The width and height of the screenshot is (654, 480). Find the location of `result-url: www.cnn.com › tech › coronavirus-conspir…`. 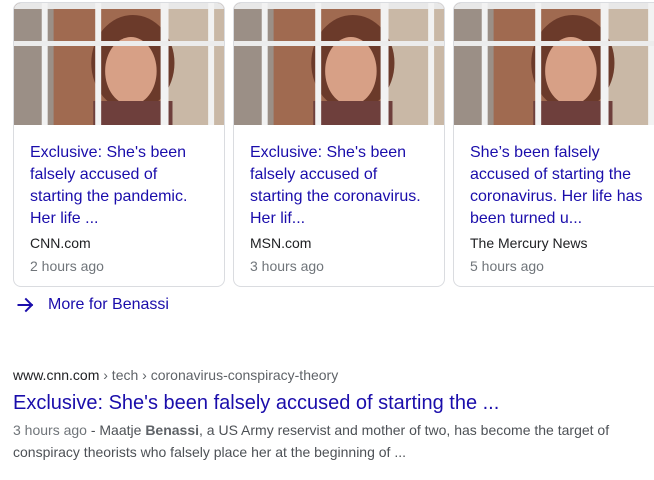

result-url: www.cnn.com › tech › coronavirus-conspir… is located at coordinates (323, 375).